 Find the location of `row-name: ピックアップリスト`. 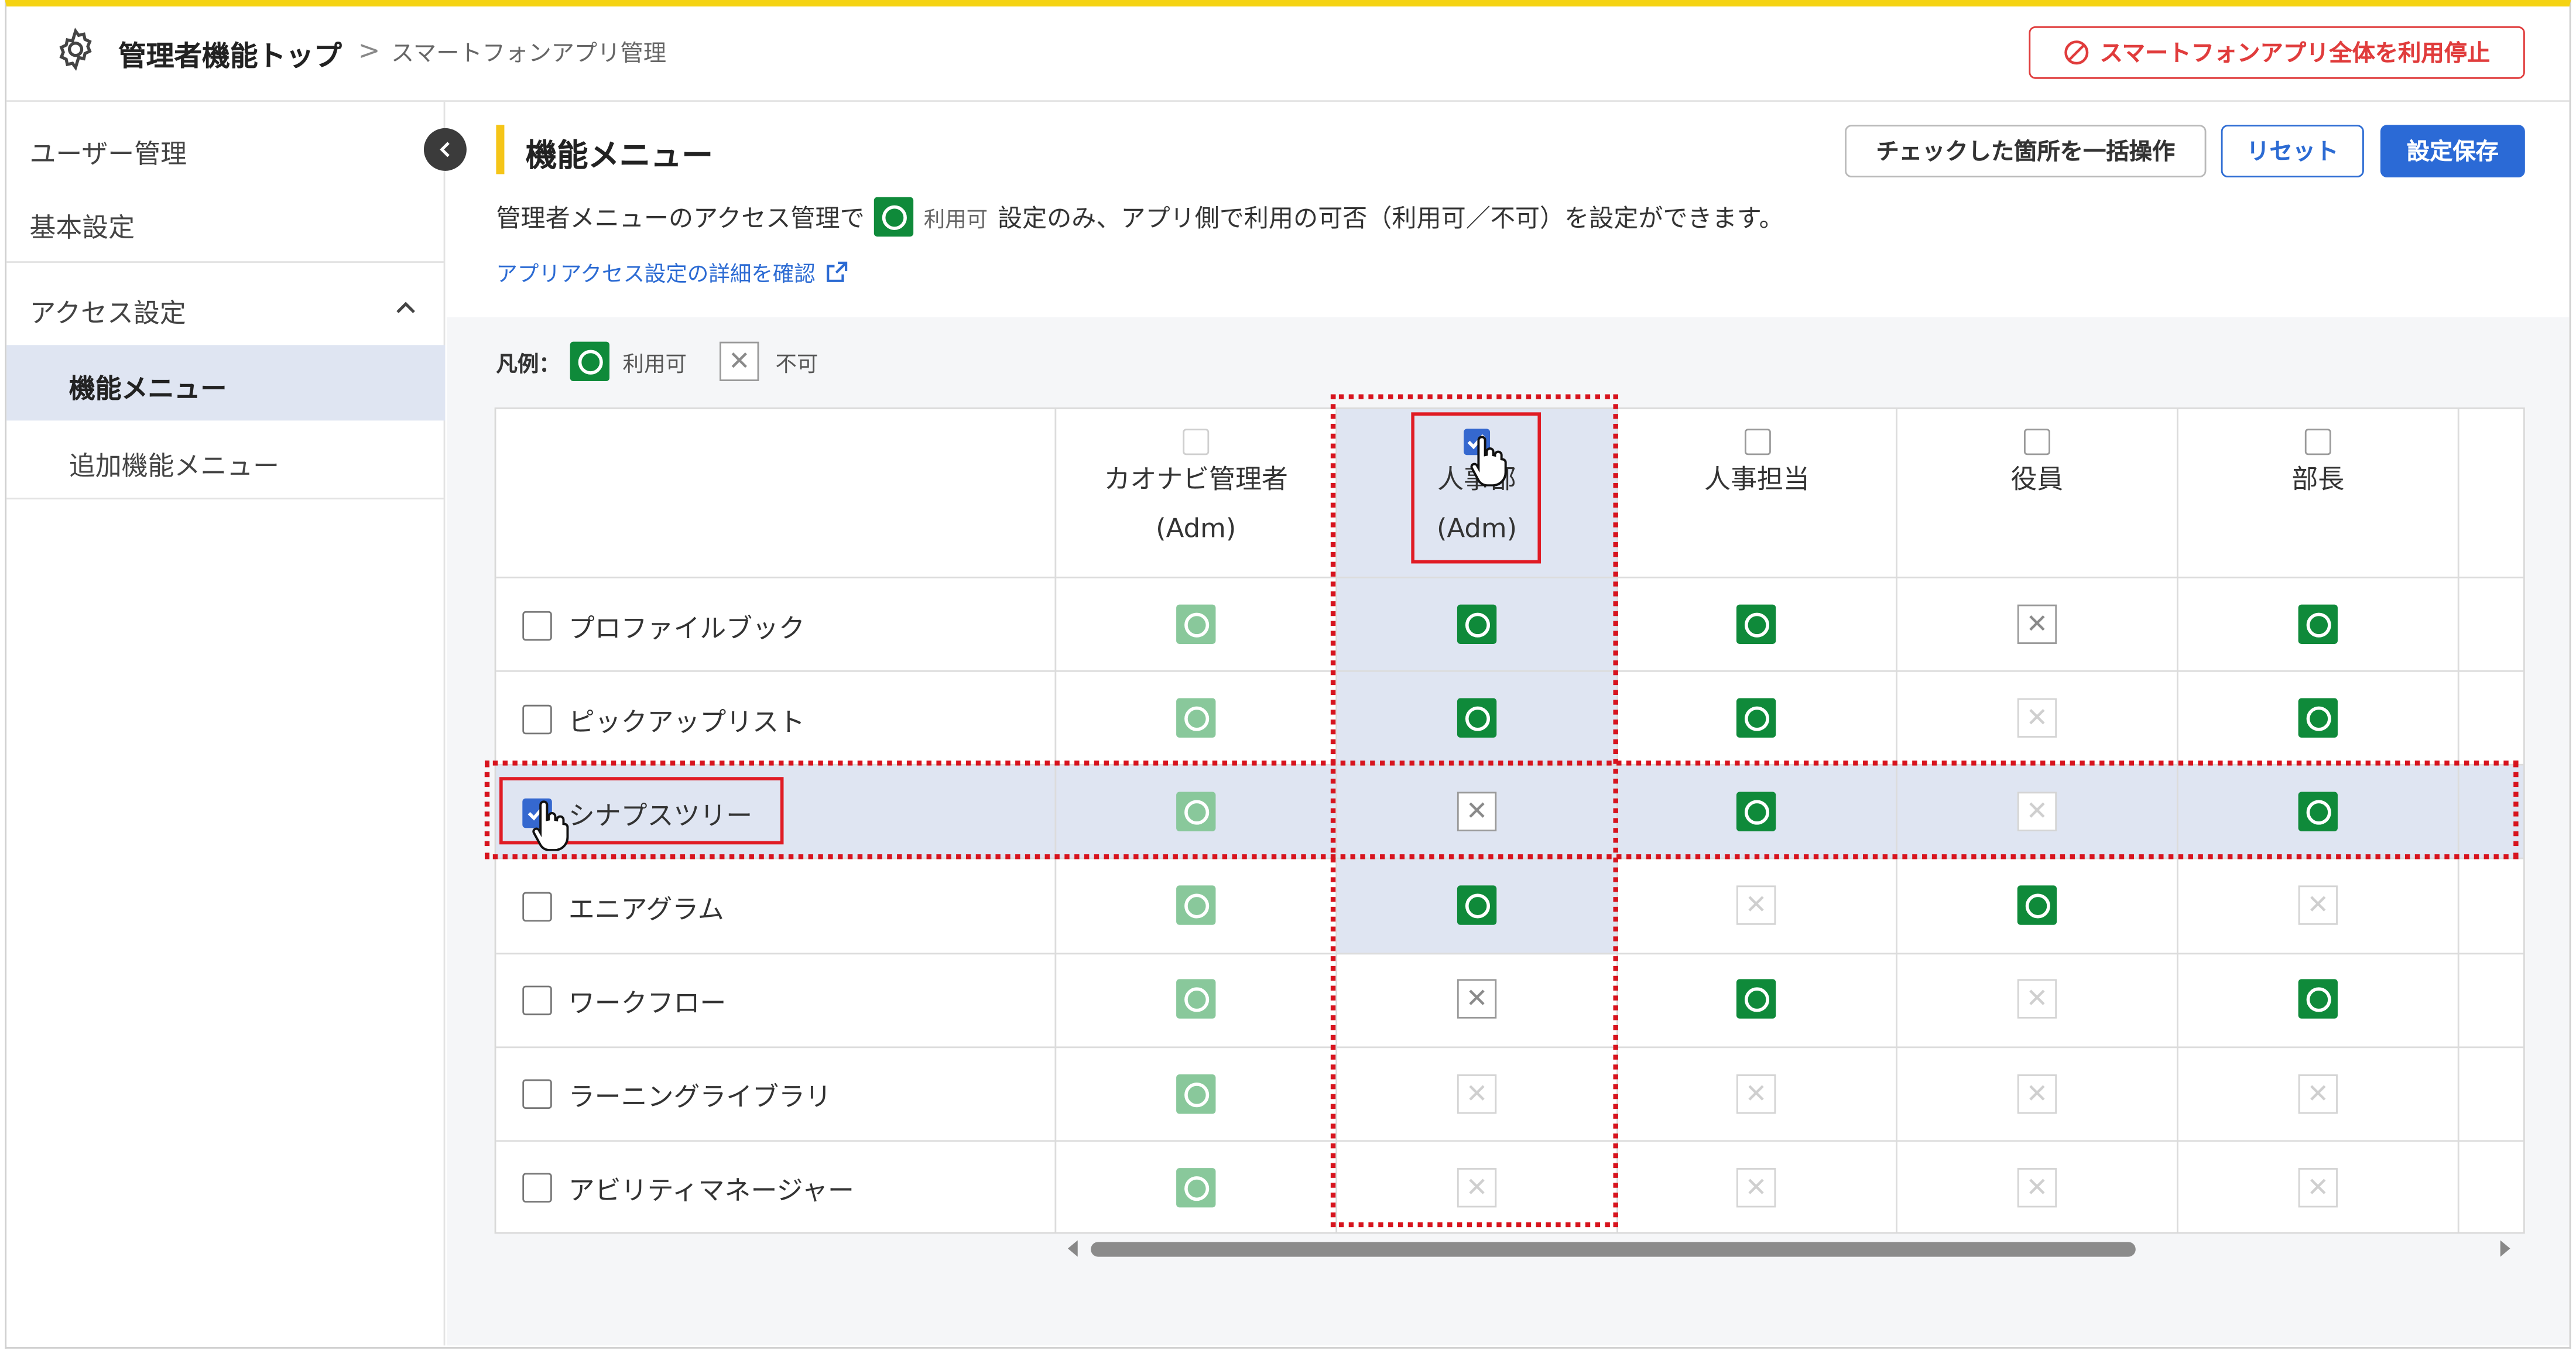

row-name: ピックアップリスト is located at coordinates (686, 722).